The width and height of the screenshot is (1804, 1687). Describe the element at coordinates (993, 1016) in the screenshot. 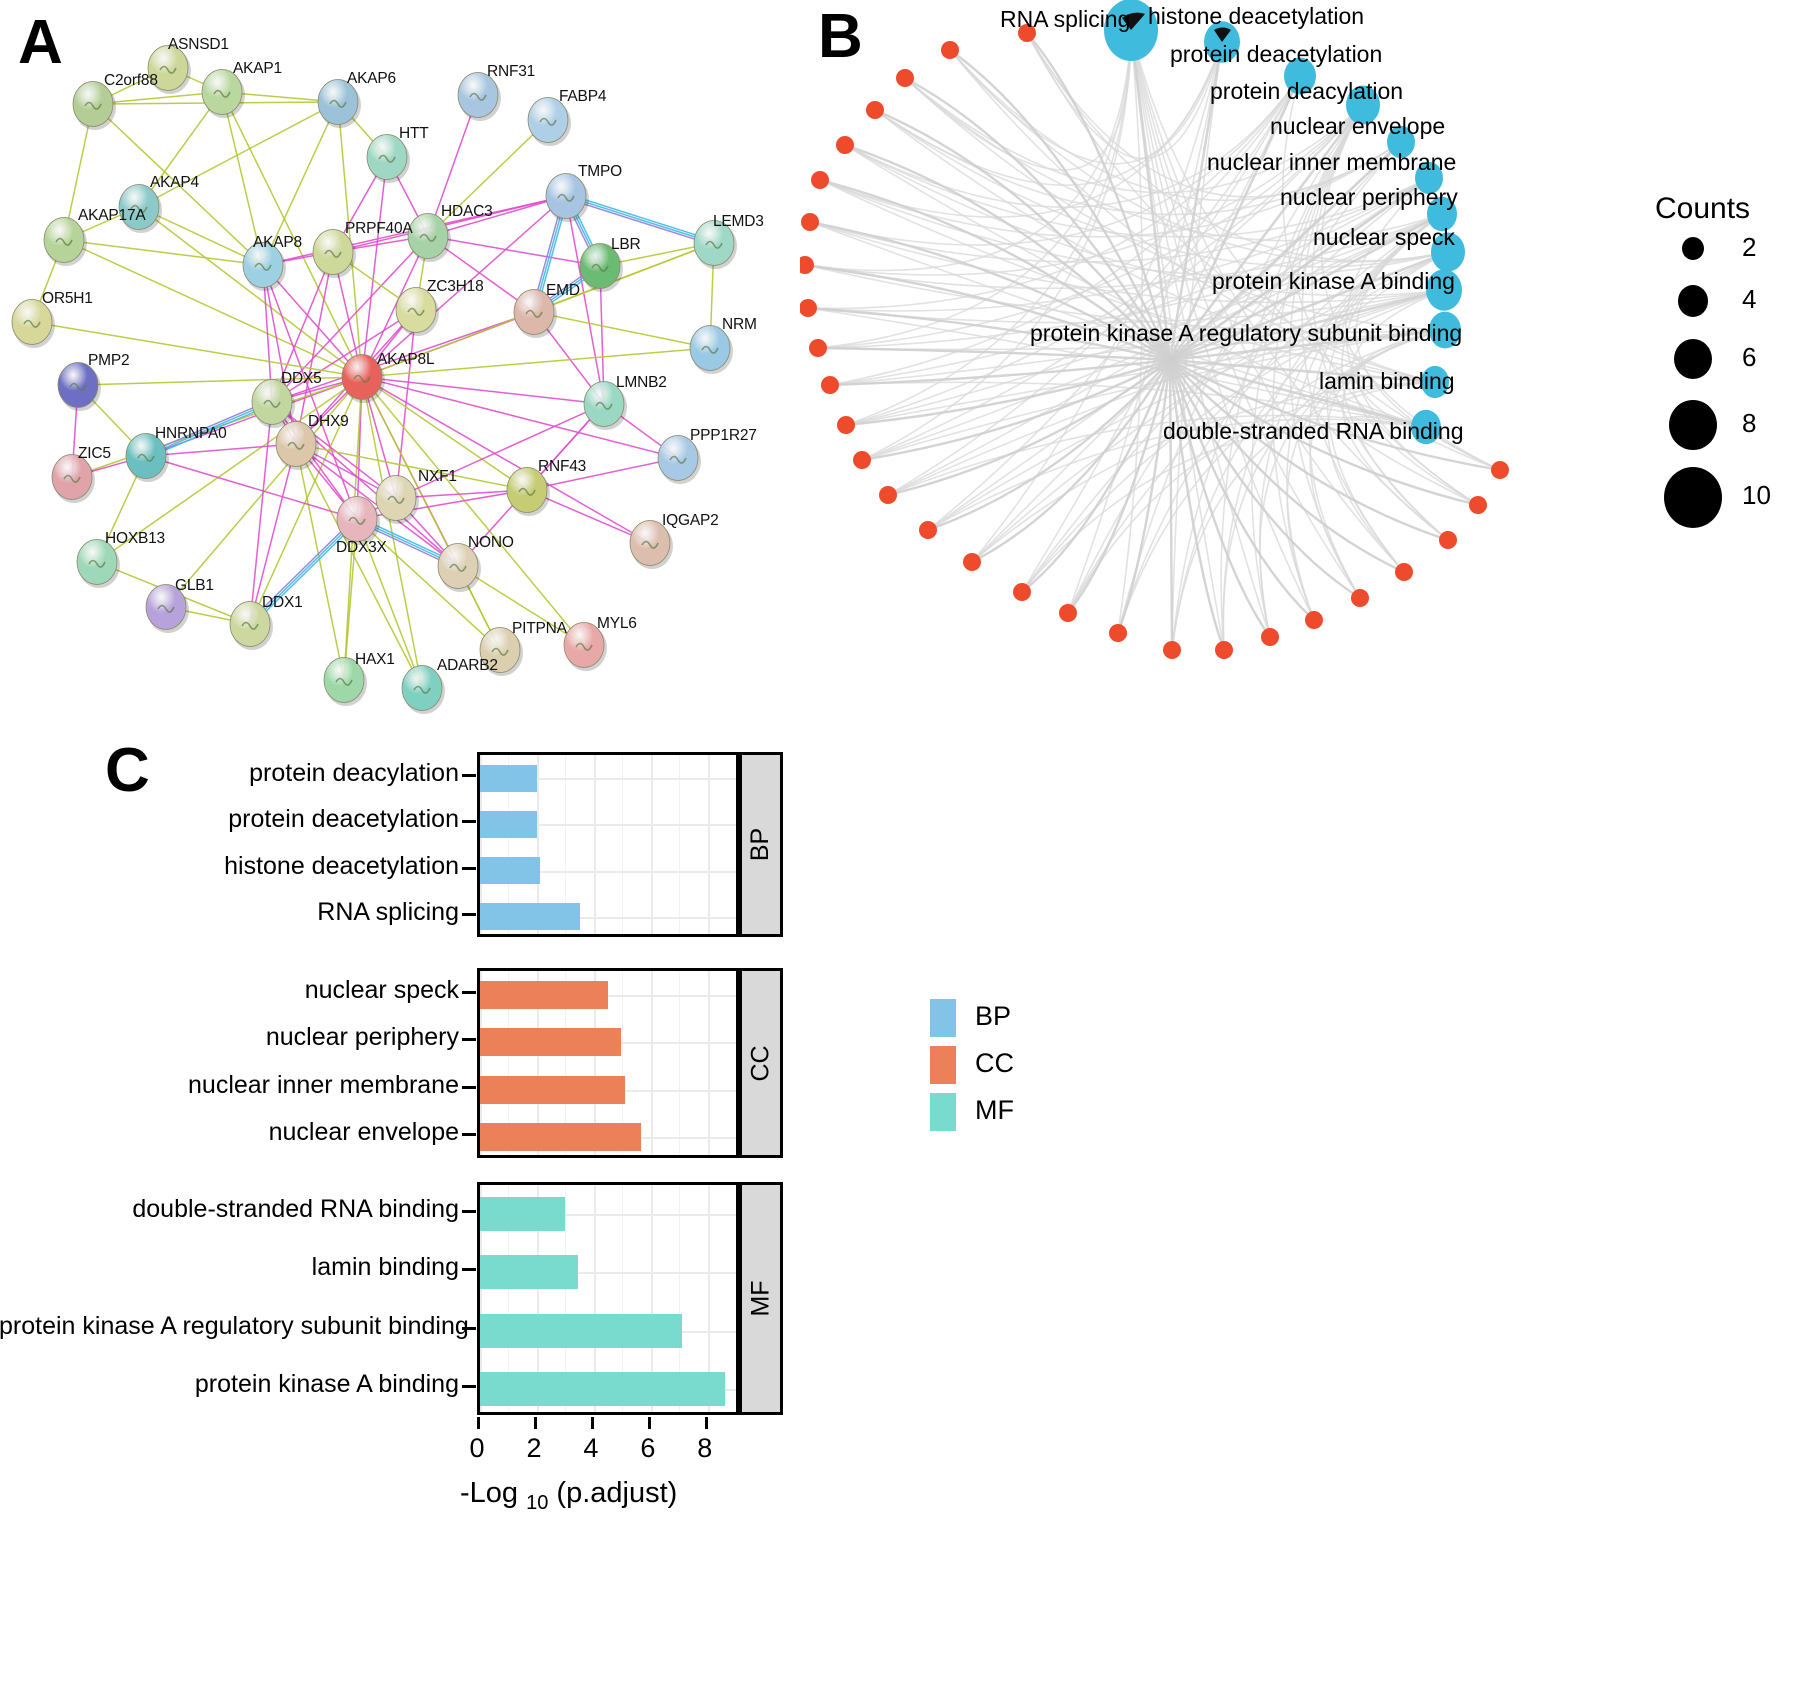

I see `legend-label-bp: BP` at that location.